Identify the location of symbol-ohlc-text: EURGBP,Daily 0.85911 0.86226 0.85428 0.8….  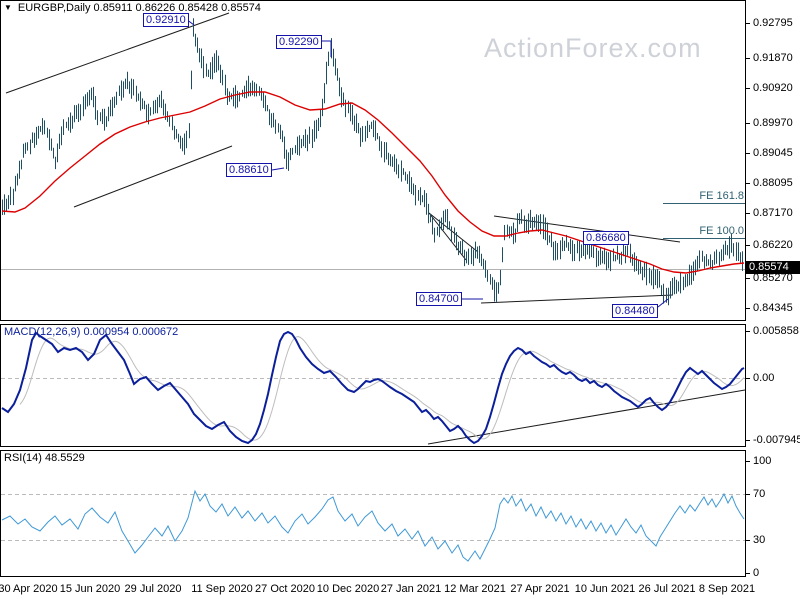
(139, 8).